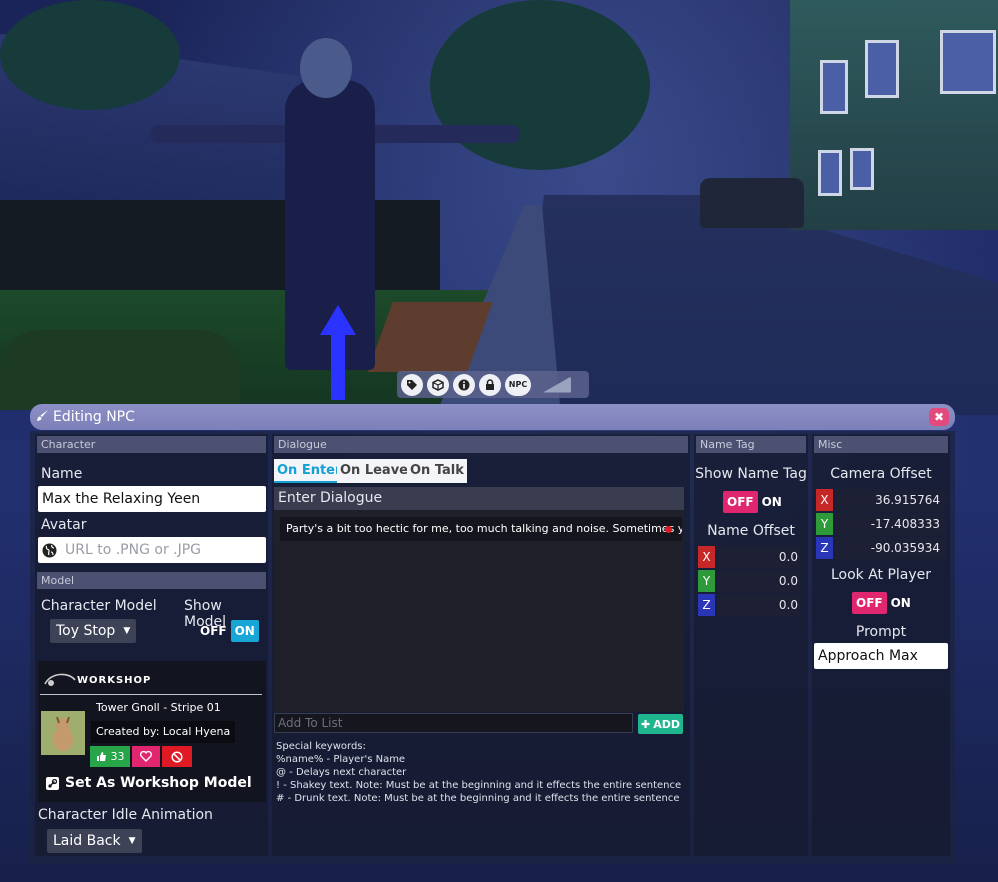 The width and height of the screenshot is (998, 882). Describe the element at coordinates (374, 471) in the screenshot. I see `tab-on-leave: On Leave` at that location.